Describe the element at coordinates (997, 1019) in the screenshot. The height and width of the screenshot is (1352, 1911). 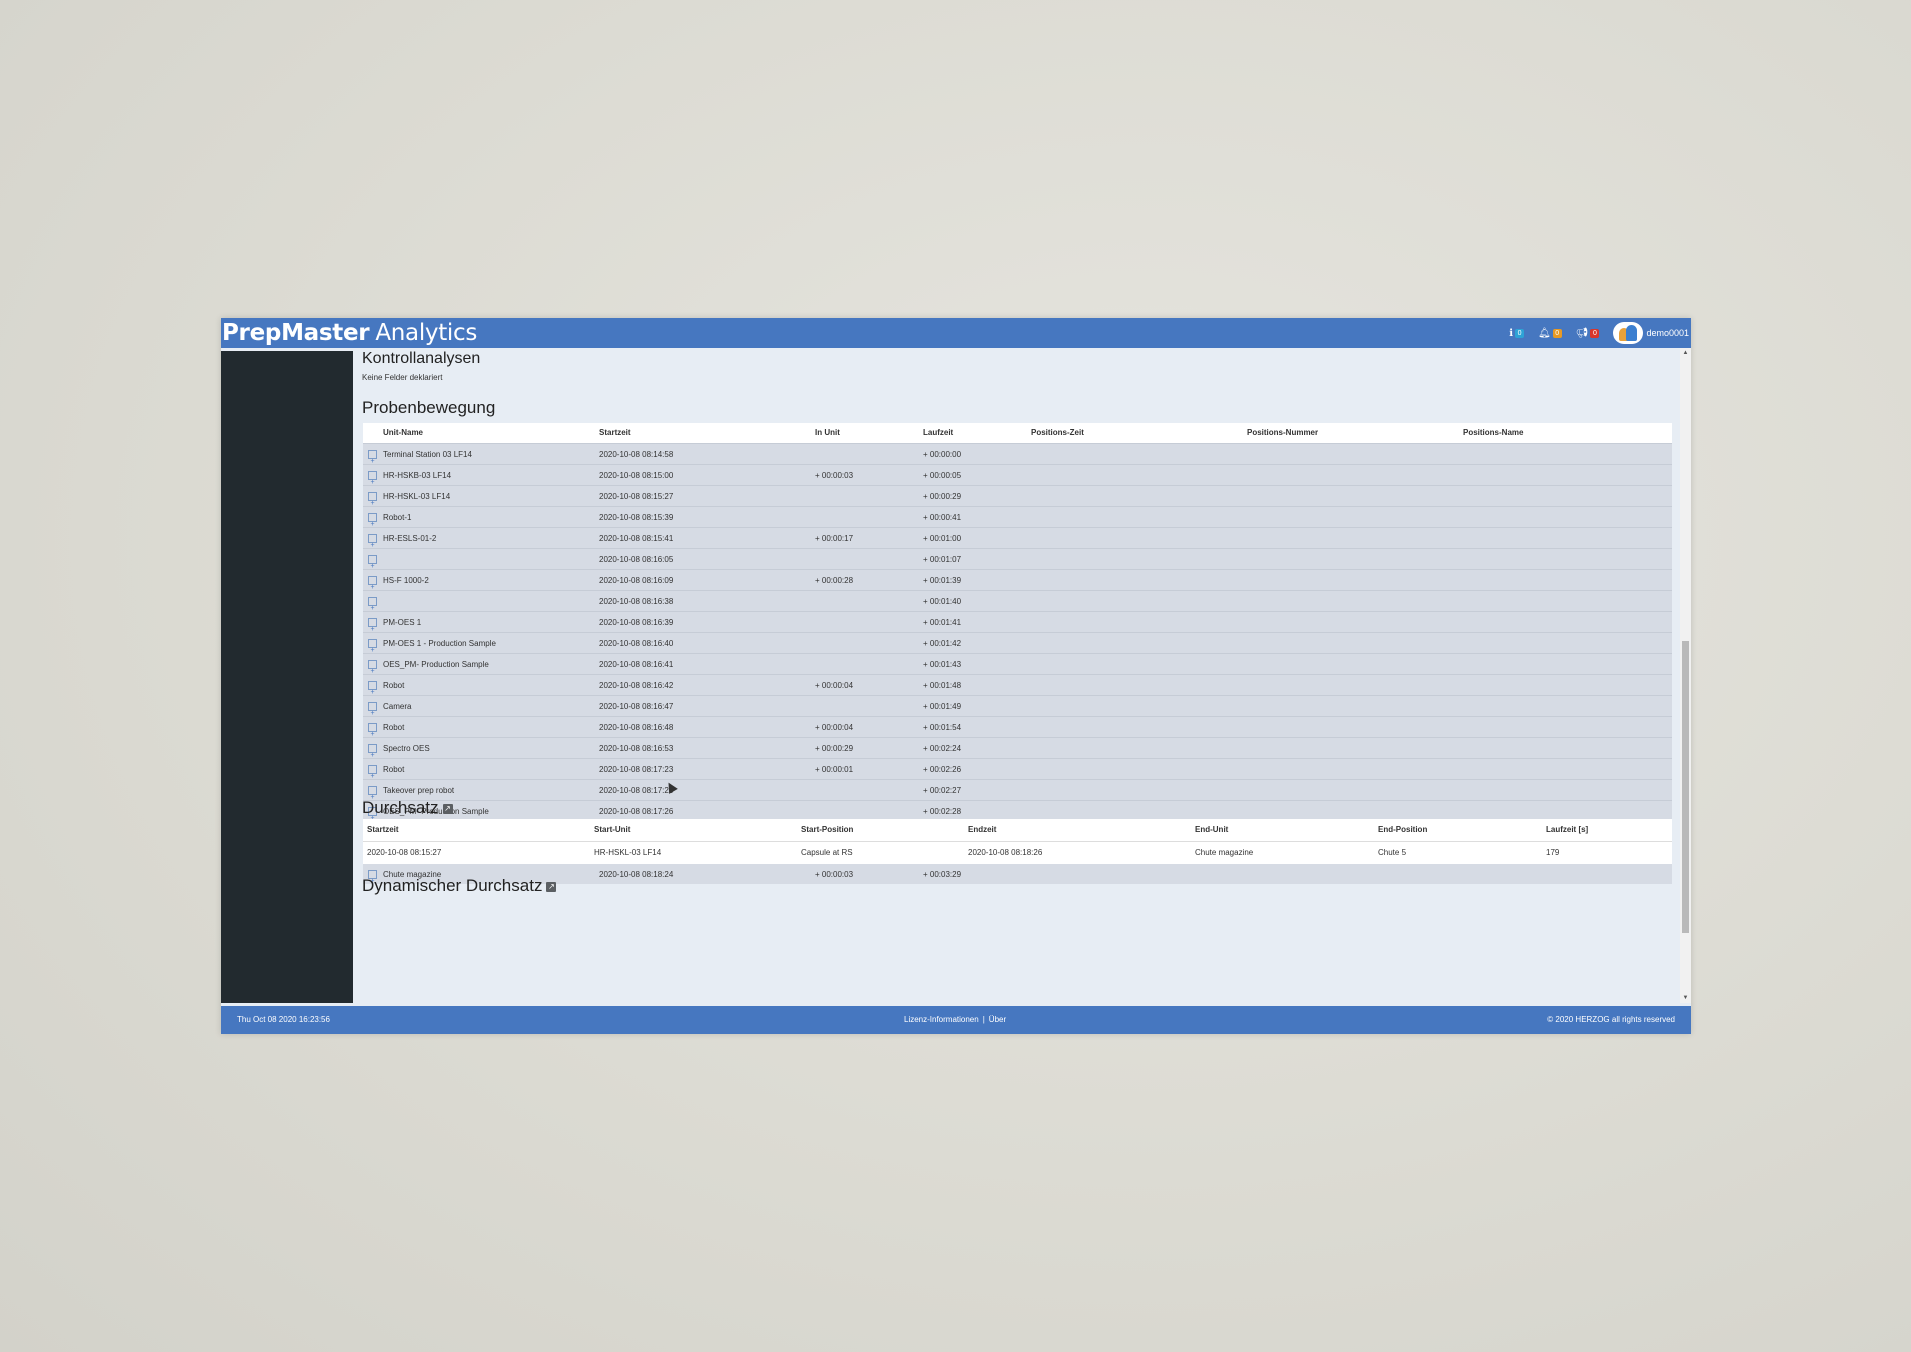
I see `about-link: Über` at that location.